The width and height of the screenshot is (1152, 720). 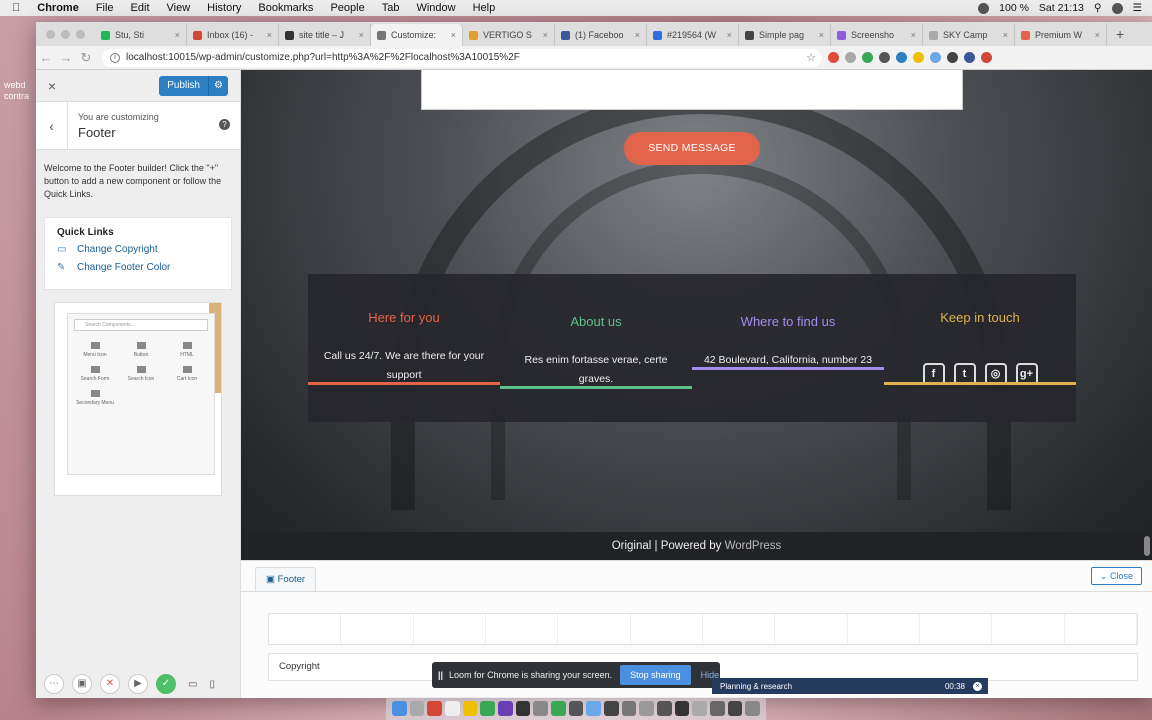 What do you see at coordinates (435, 8) in the screenshot?
I see `menu-window: Window` at bounding box center [435, 8].